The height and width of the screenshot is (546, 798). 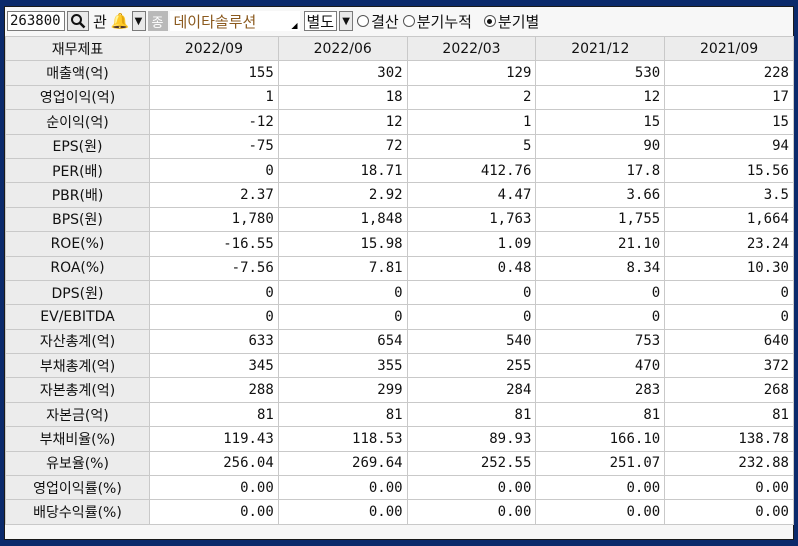 I want to click on table-cell: -12, so click(x=214, y=122).